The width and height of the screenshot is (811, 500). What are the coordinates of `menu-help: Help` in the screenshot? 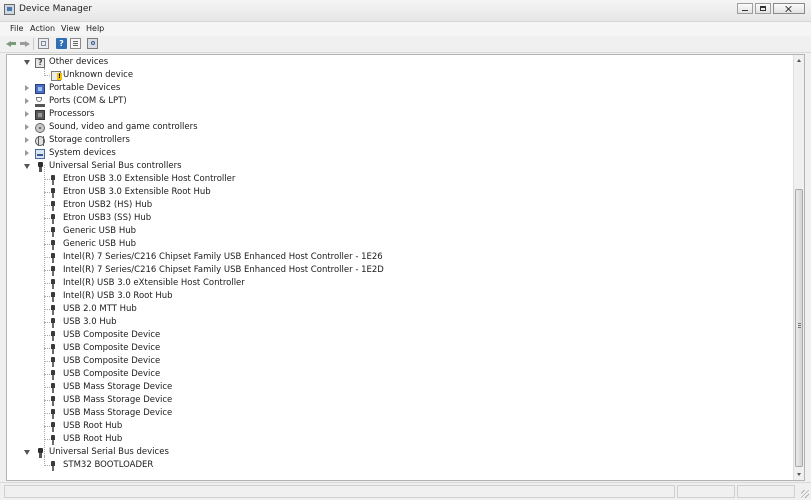 It's located at (95, 28).